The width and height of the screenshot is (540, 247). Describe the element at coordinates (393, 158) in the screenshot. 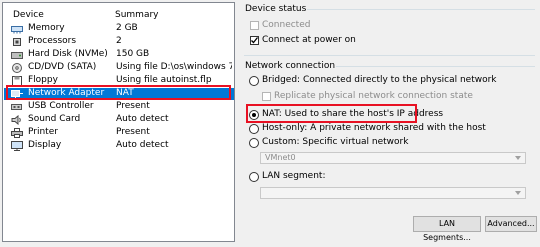

I see `vmnet-select: VMnet0` at that location.